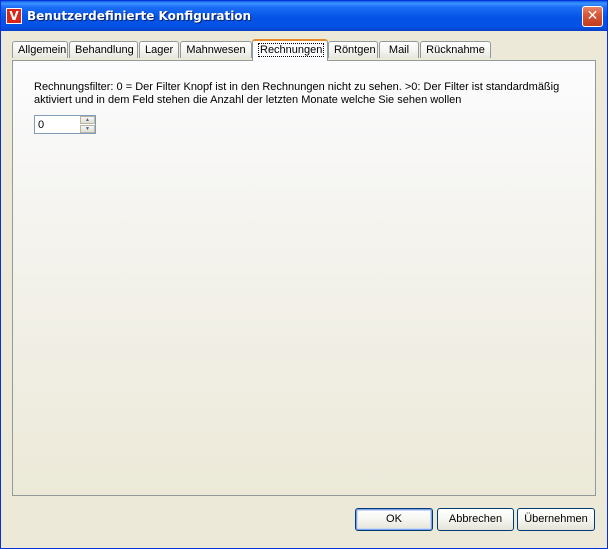  I want to click on tab-allgemein: Allgemein, so click(40, 49).